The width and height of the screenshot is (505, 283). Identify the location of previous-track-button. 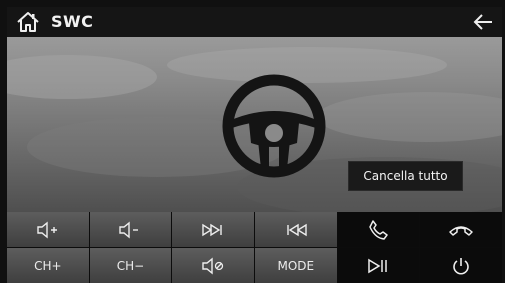
(295, 229).